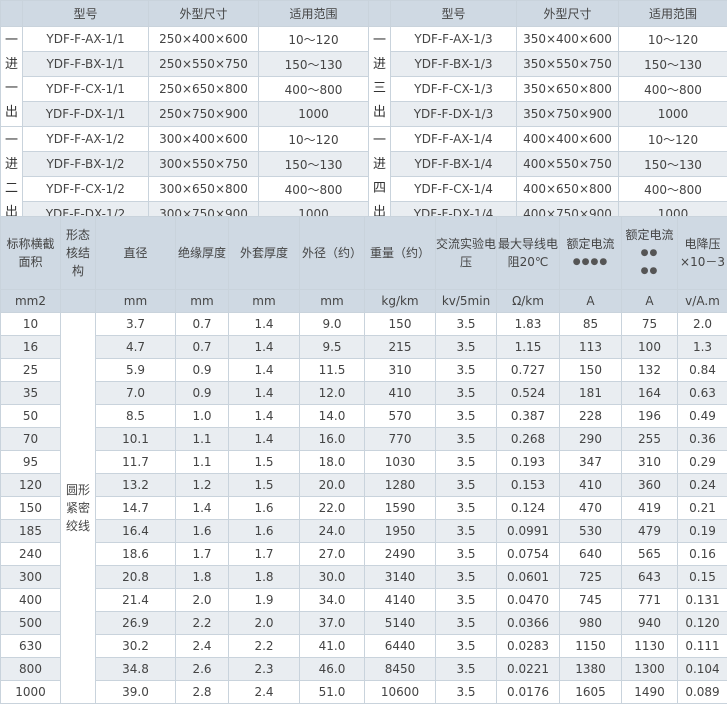 This screenshot has height=721, width=727. I want to click on model-cell: YDF-F-CX-1/4, so click(453, 189).